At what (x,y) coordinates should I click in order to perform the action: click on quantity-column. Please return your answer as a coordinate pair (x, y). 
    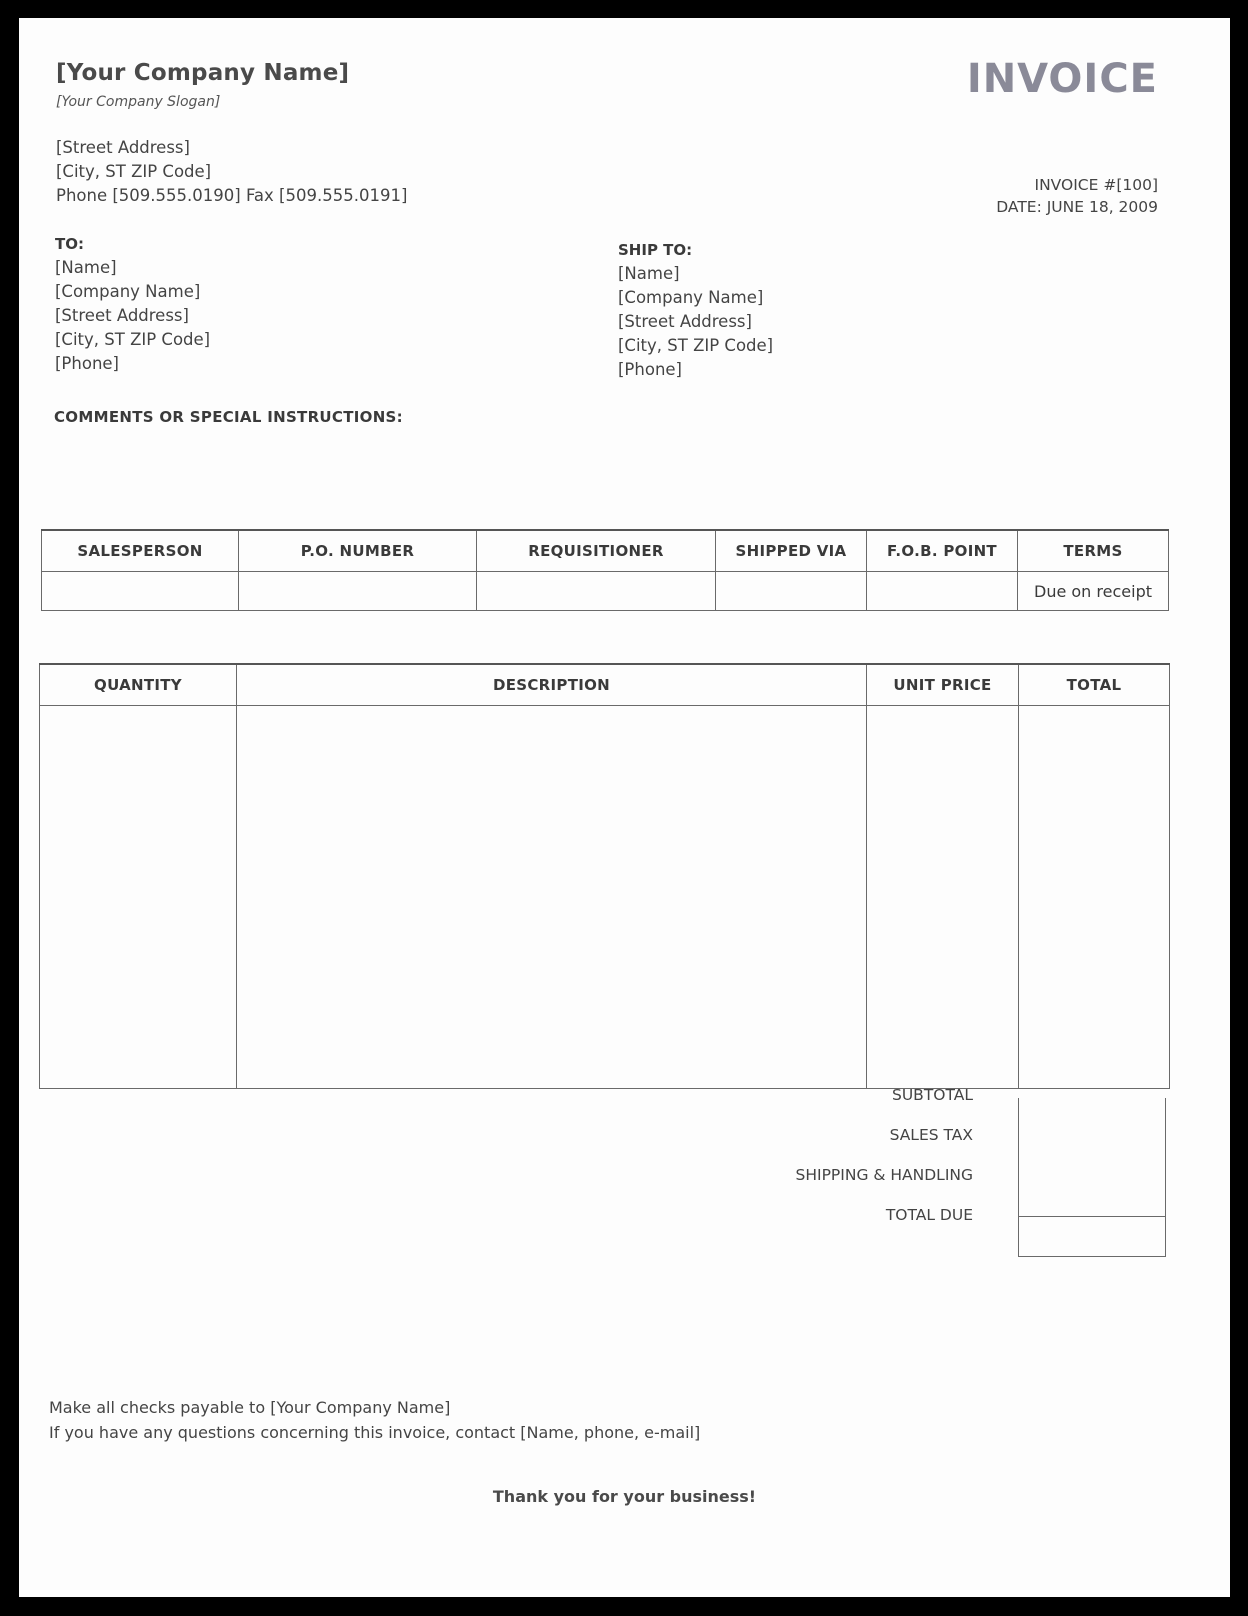
    Looking at the image, I should click on (138, 897).